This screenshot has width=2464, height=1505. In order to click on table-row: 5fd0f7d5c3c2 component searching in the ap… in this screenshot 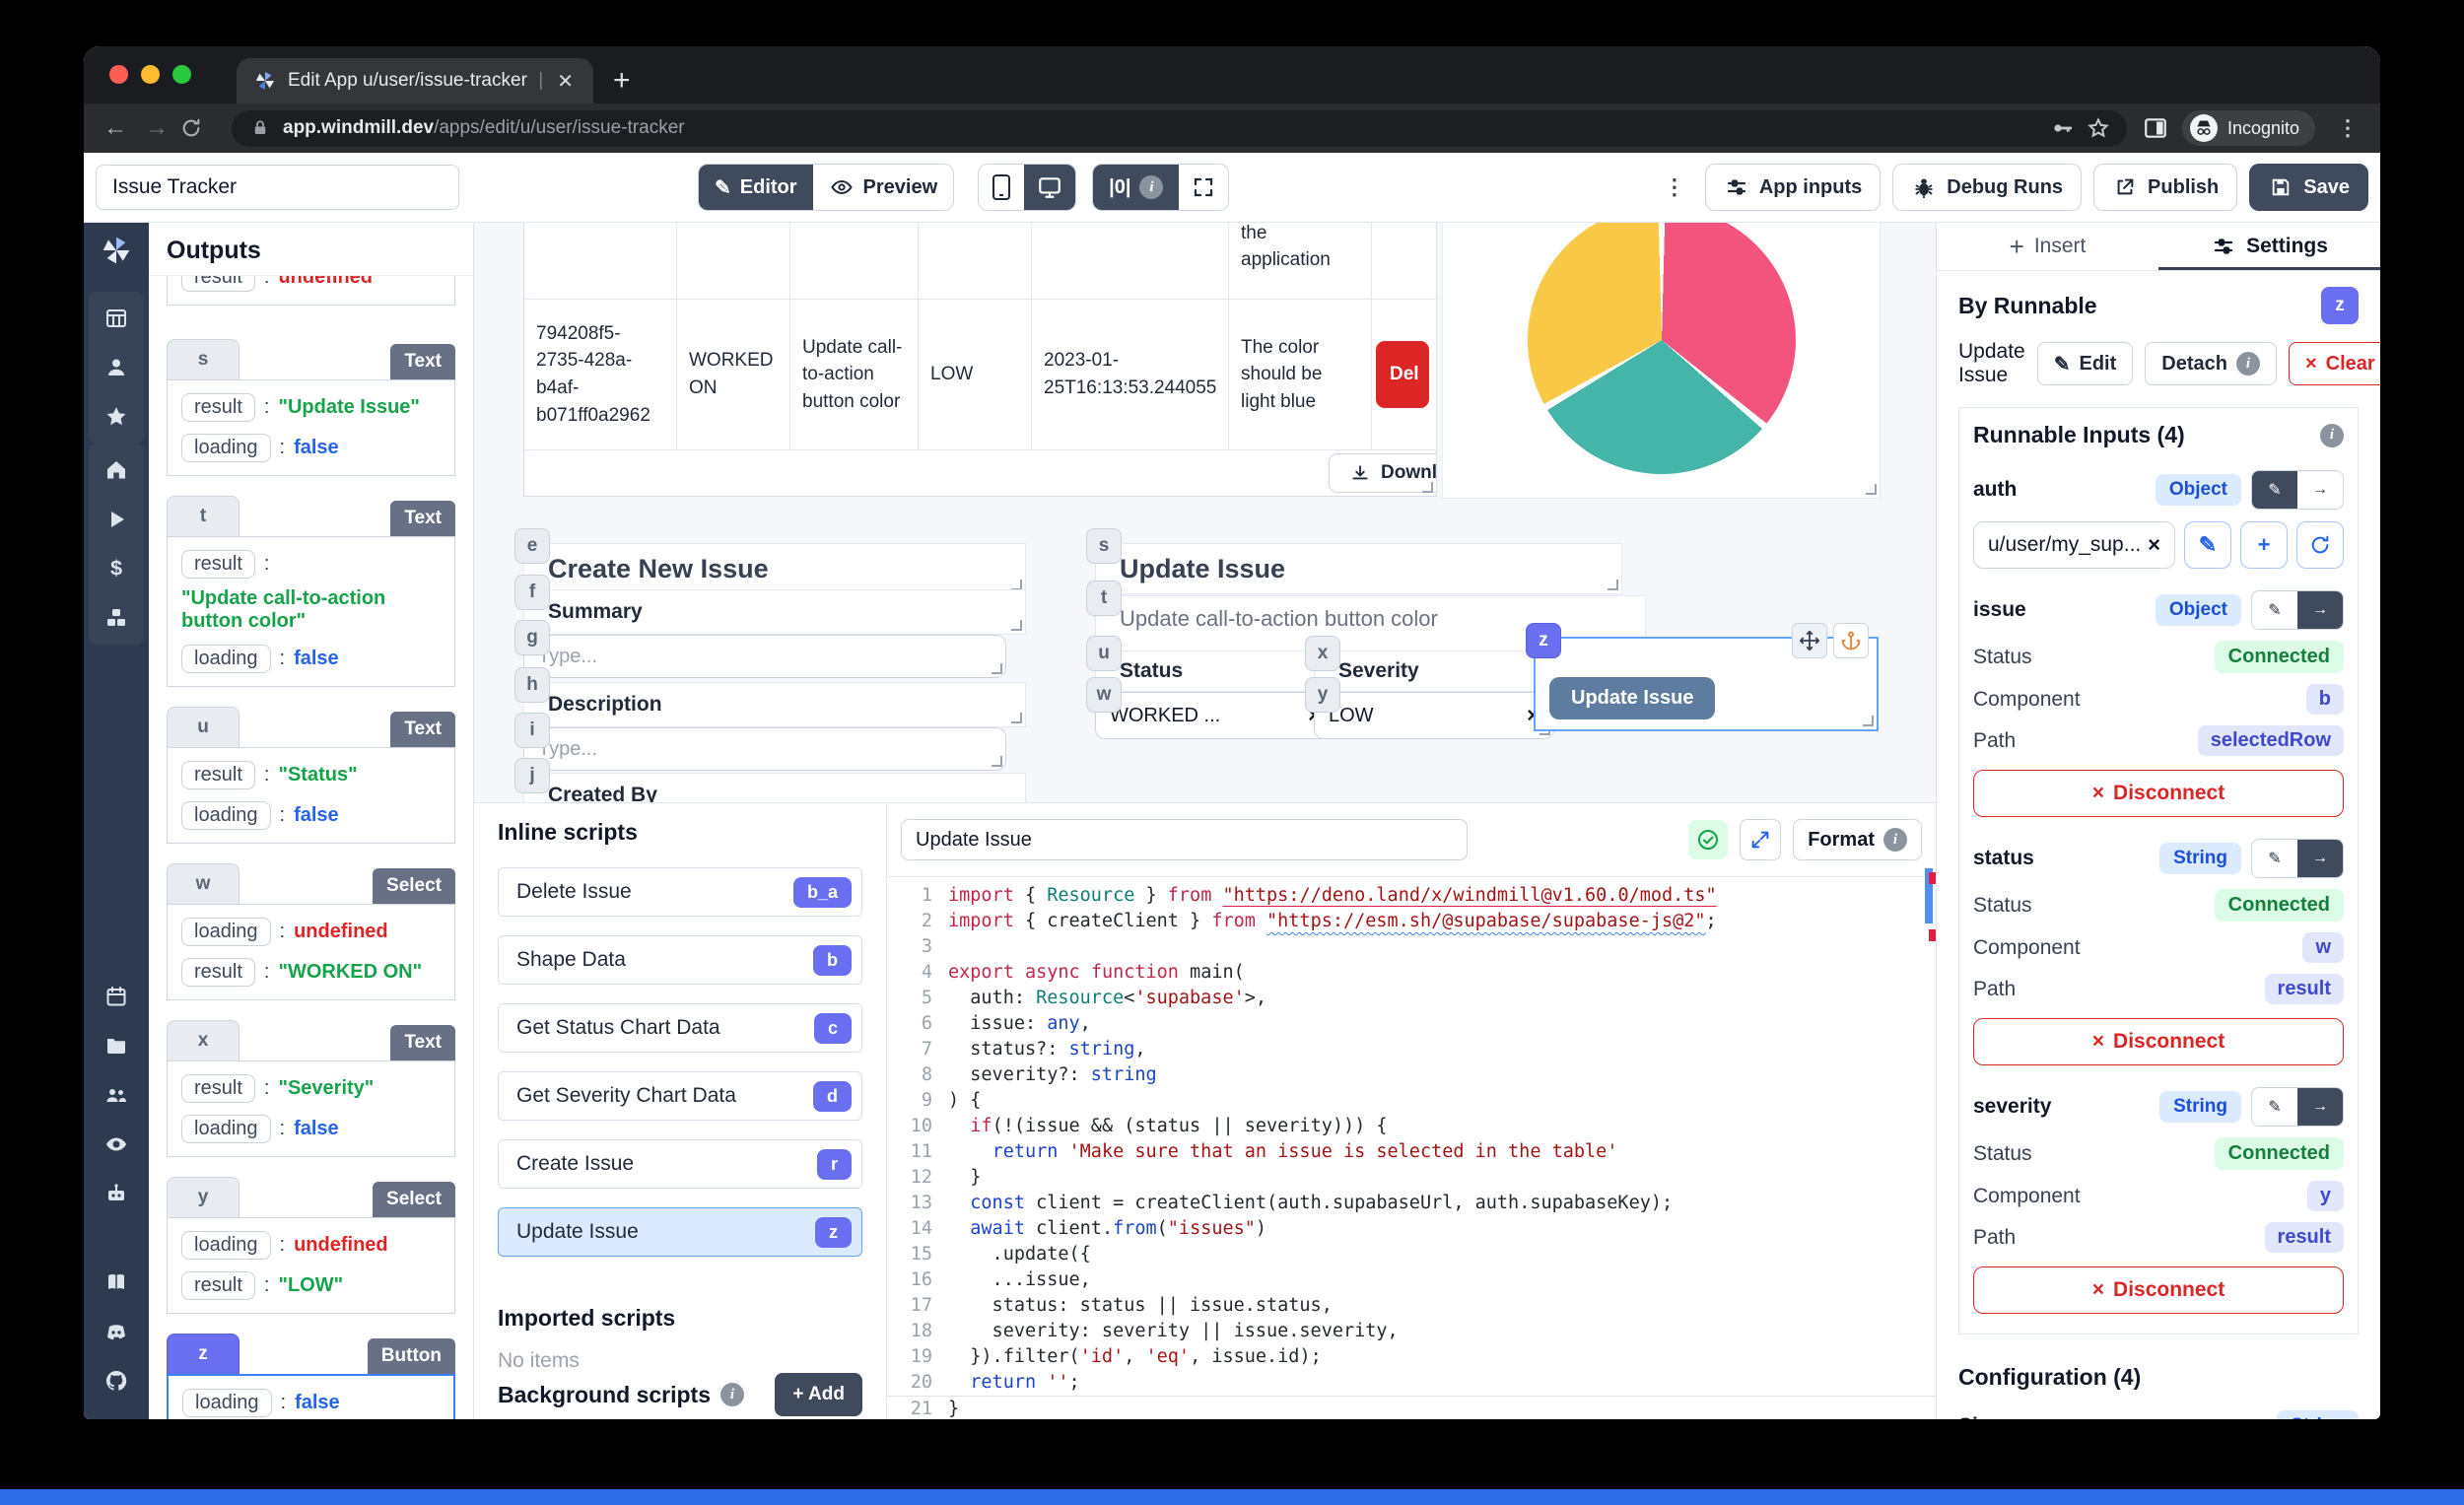, I will do `click(980, 261)`.